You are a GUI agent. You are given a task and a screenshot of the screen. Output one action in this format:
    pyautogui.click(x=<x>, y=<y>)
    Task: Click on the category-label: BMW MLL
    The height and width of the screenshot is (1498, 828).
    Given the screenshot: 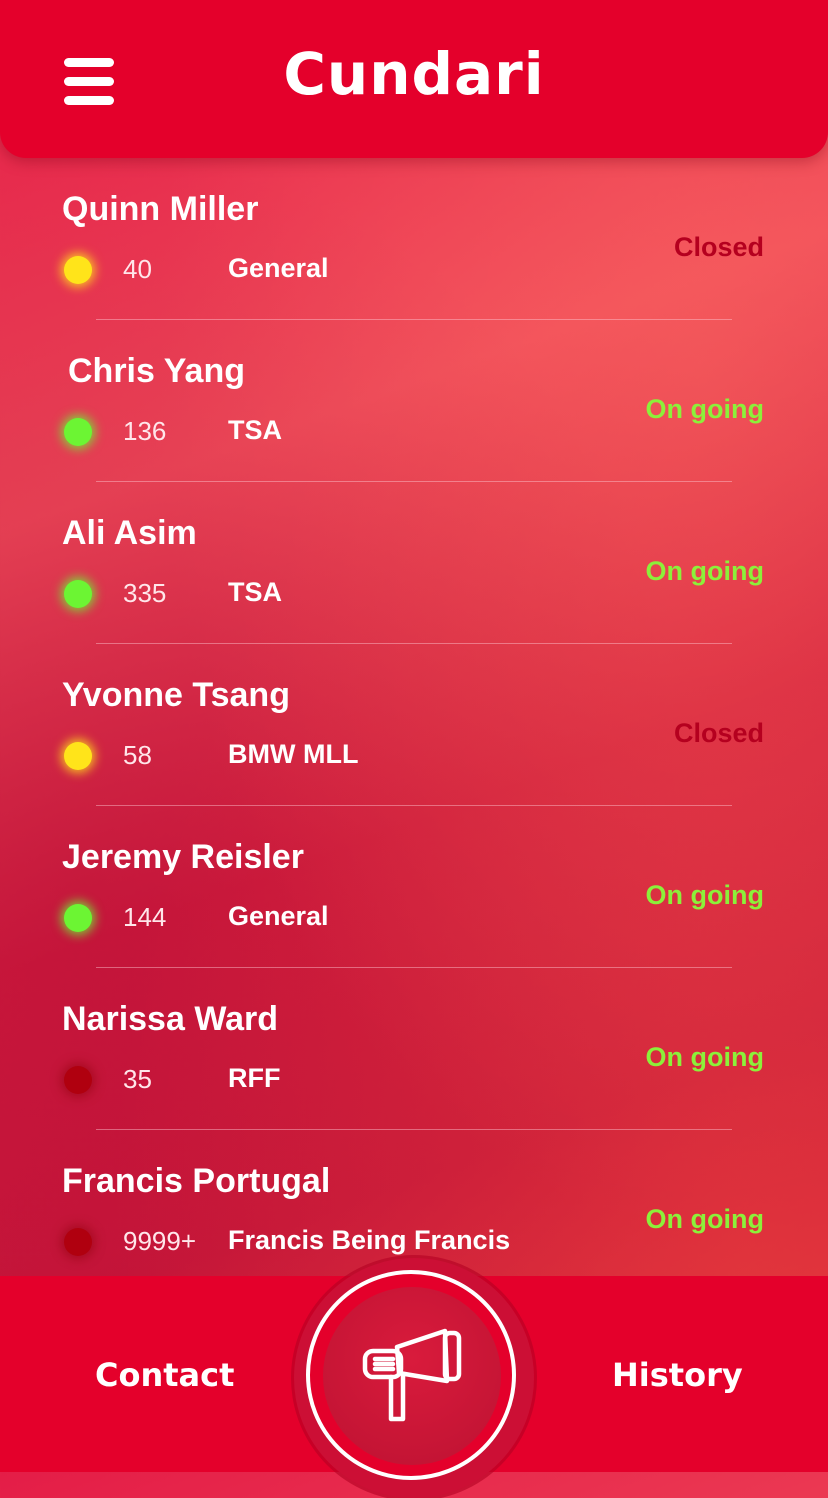 What is the action you would take?
    pyautogui.click(x=293, y=754)
    